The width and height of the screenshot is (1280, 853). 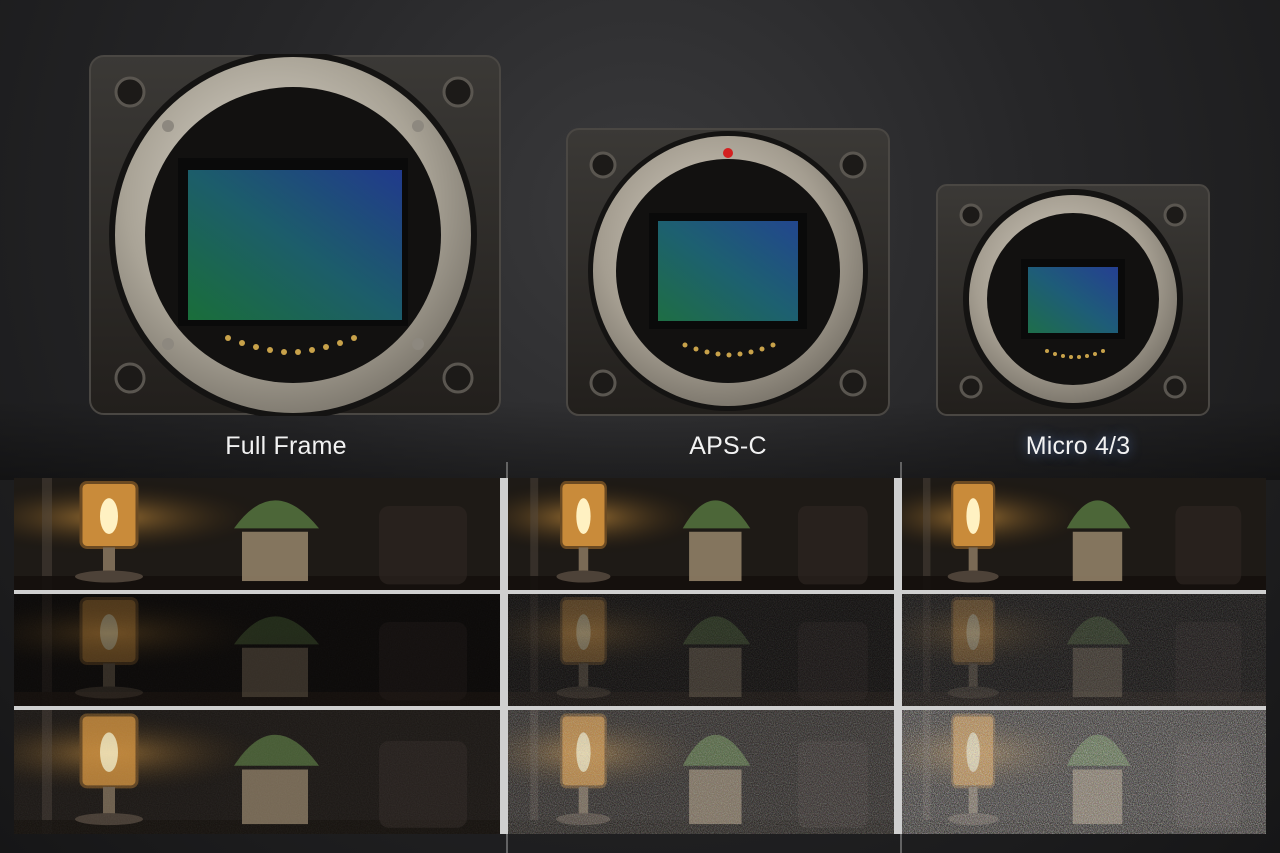 I want to click on aps-c-camera, so click(x=728, y=272).